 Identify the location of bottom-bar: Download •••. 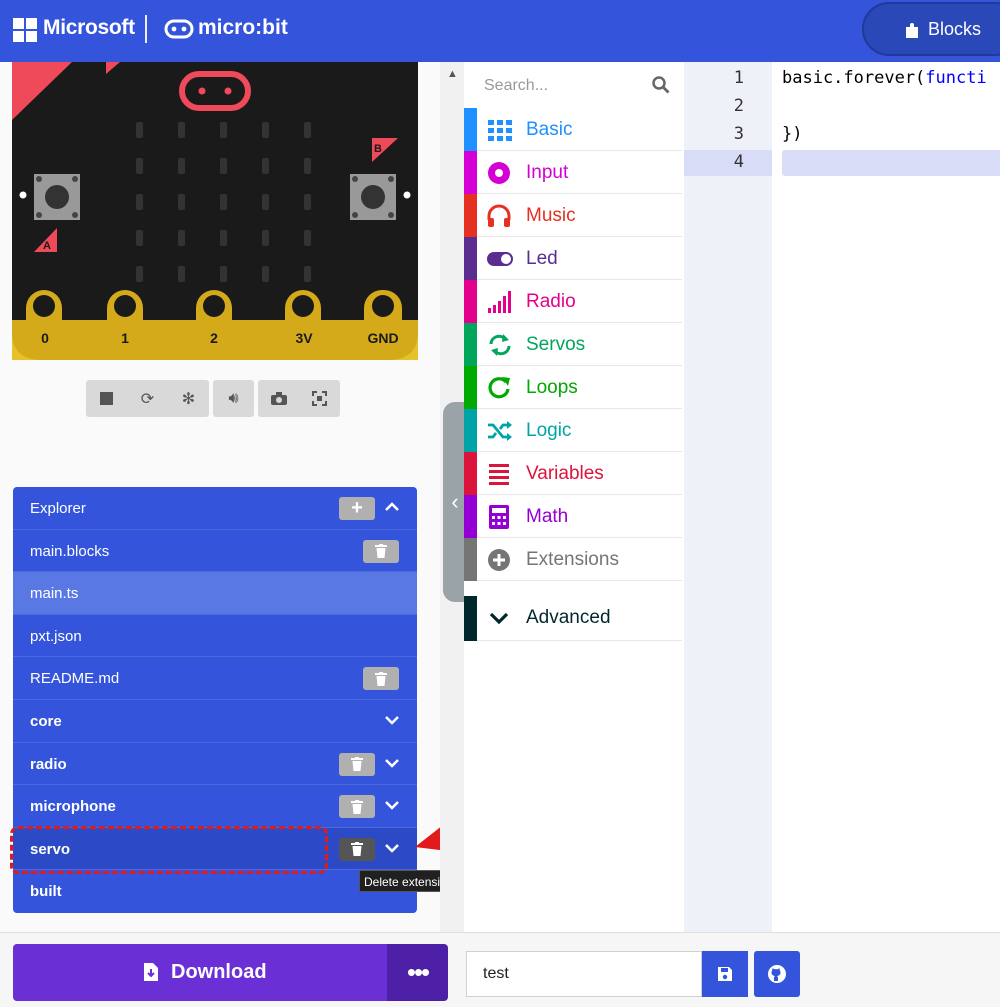
(500, 969).